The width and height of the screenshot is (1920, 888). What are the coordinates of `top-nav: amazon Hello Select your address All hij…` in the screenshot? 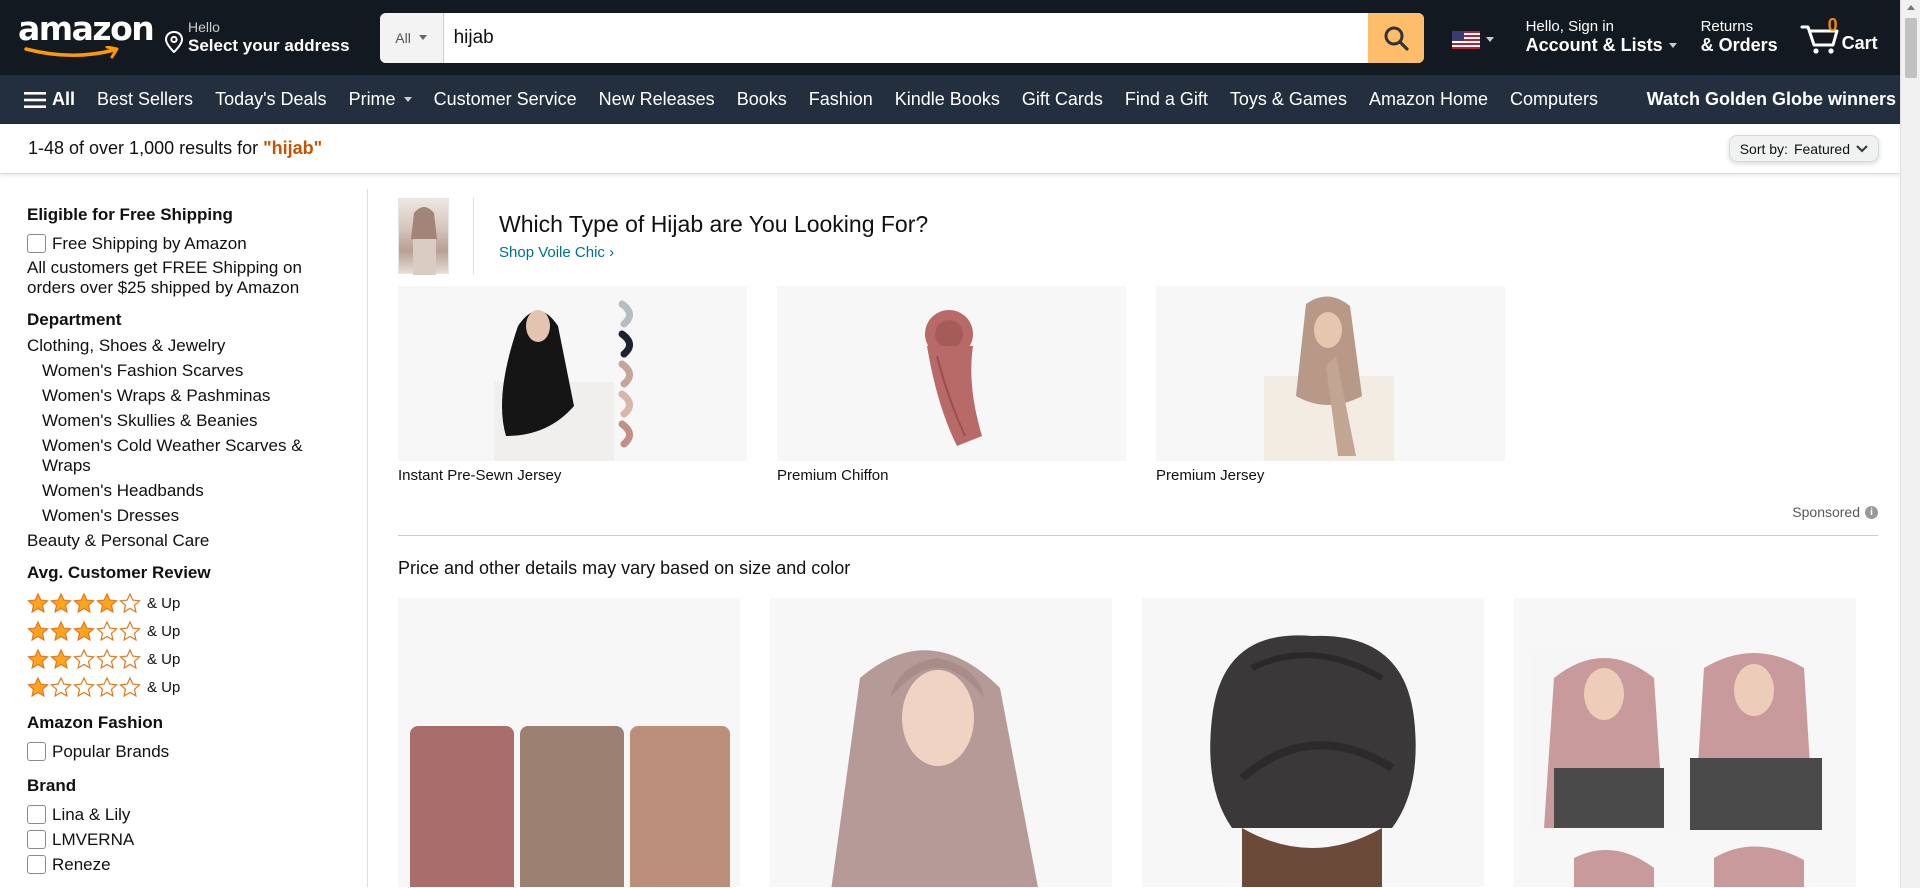 It's located at (960, 37).